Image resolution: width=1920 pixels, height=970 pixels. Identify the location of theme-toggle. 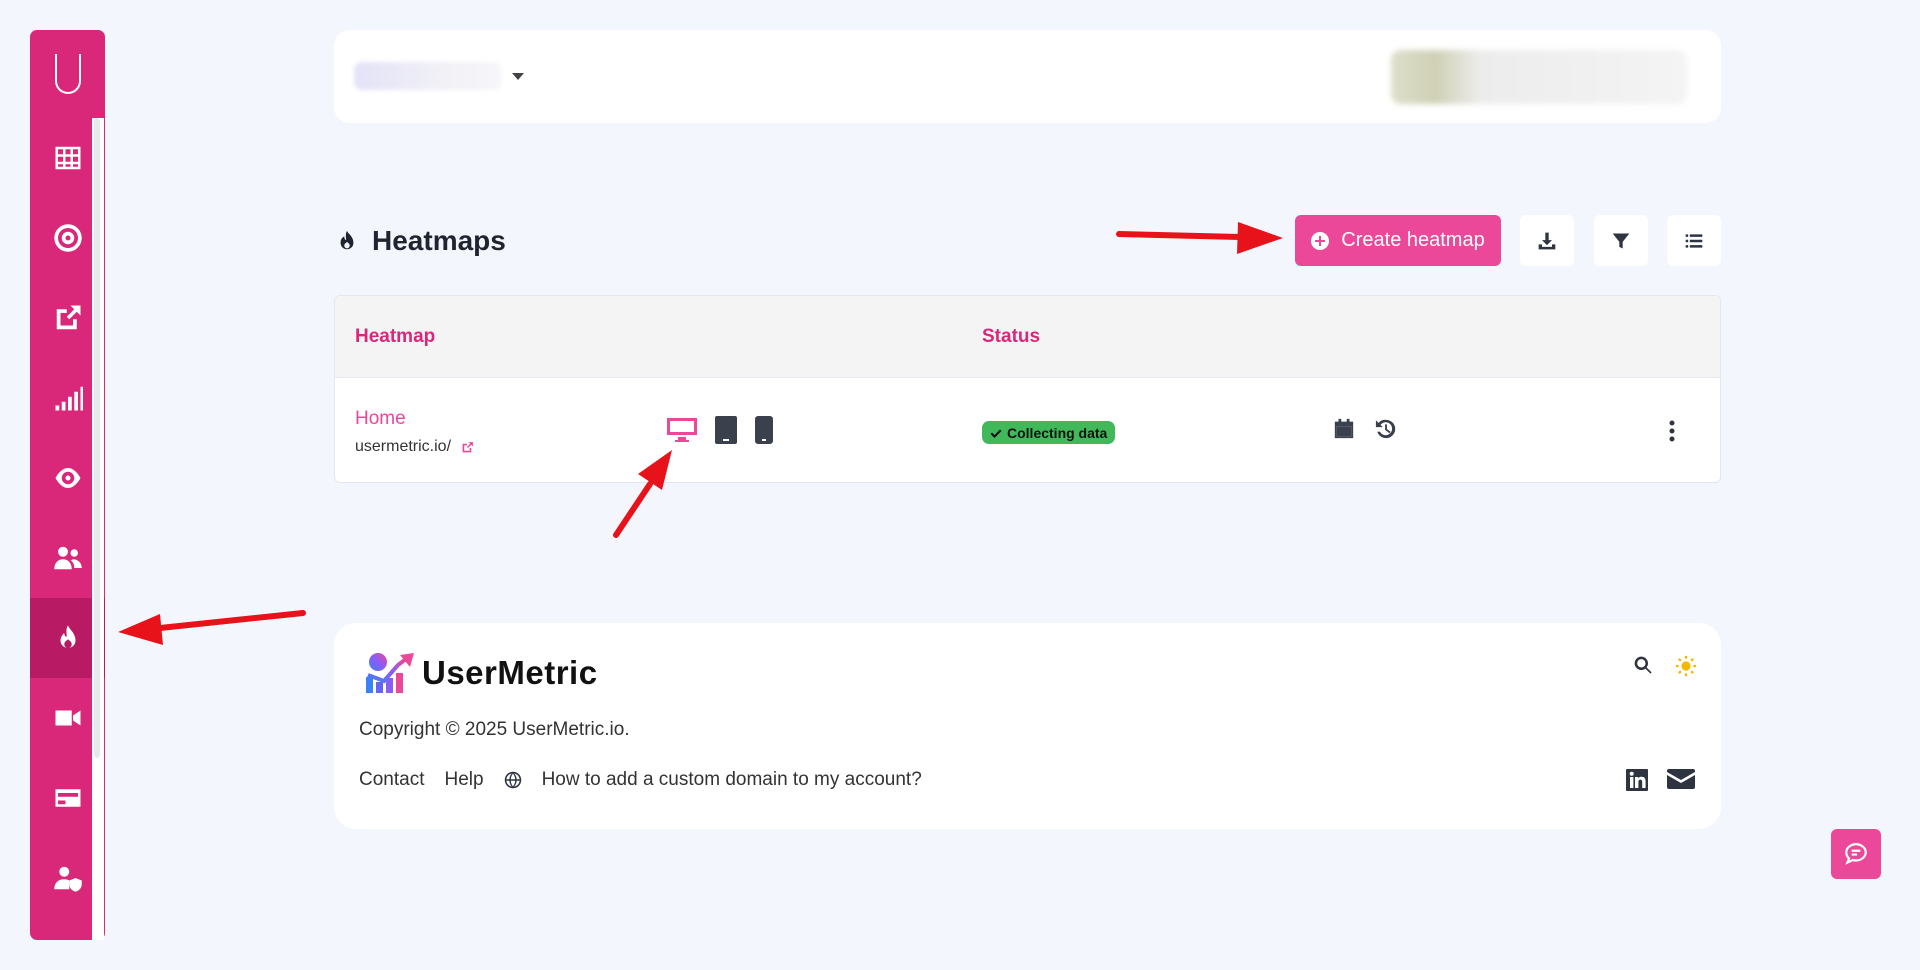
(1686, 666).